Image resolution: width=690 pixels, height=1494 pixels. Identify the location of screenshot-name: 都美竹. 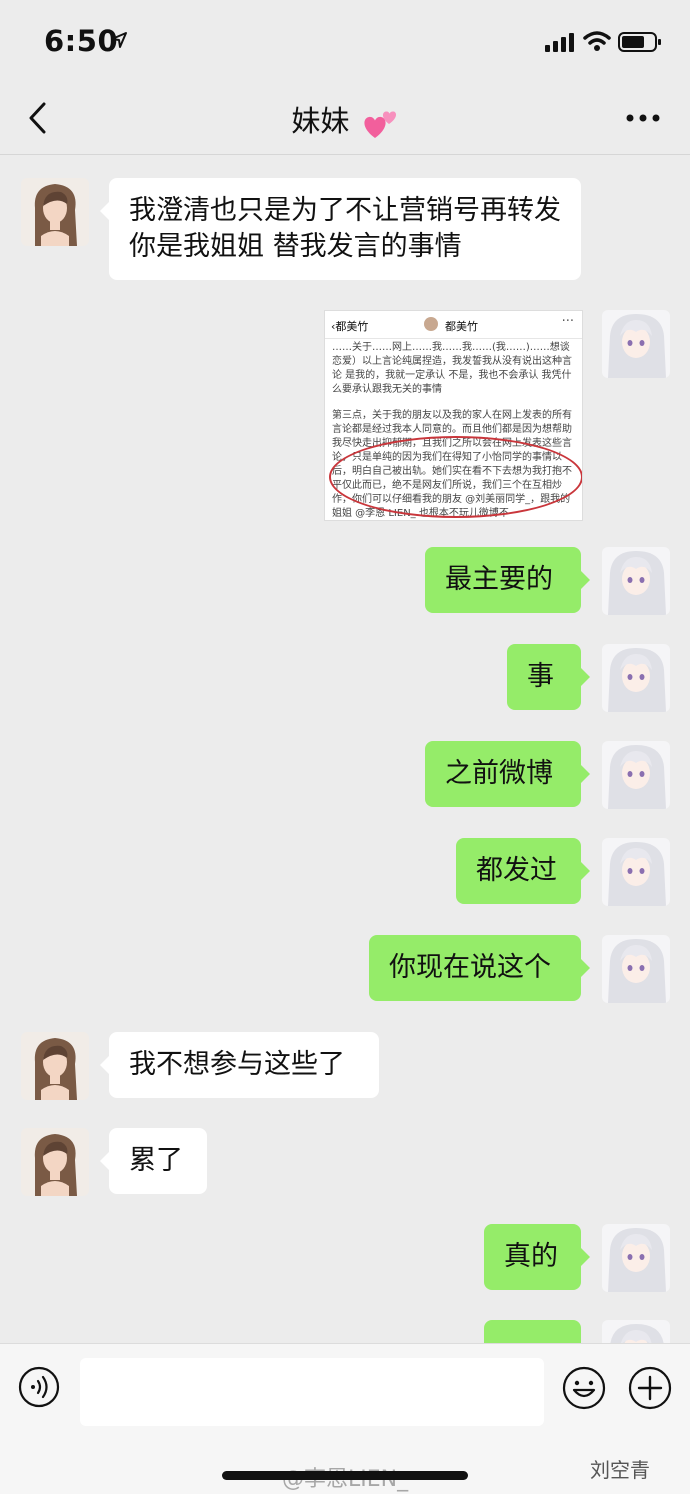
(461, 326).